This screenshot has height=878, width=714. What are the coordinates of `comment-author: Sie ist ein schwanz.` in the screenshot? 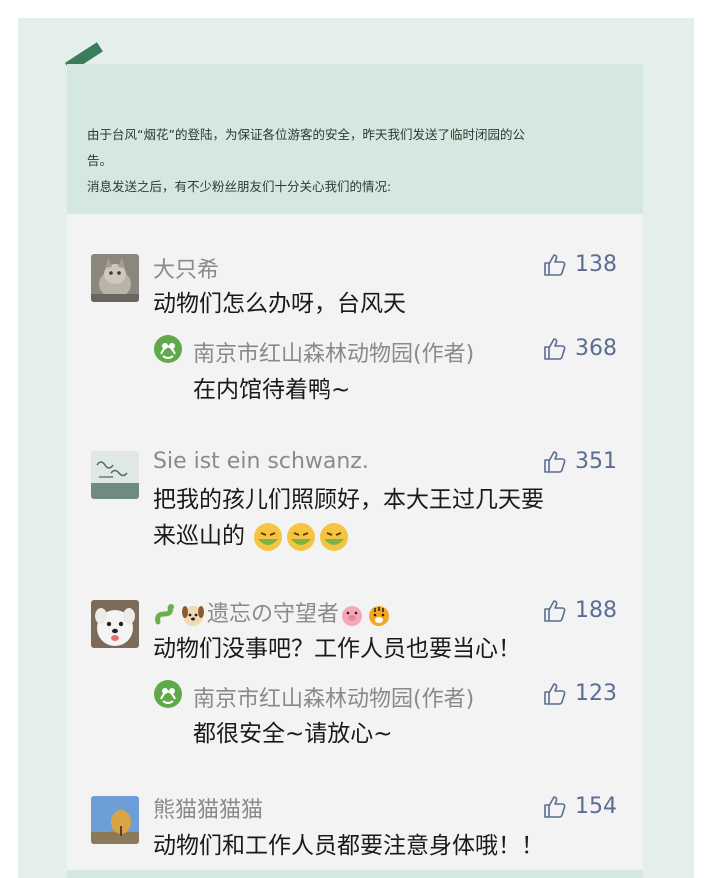 It's located at (261, 461).